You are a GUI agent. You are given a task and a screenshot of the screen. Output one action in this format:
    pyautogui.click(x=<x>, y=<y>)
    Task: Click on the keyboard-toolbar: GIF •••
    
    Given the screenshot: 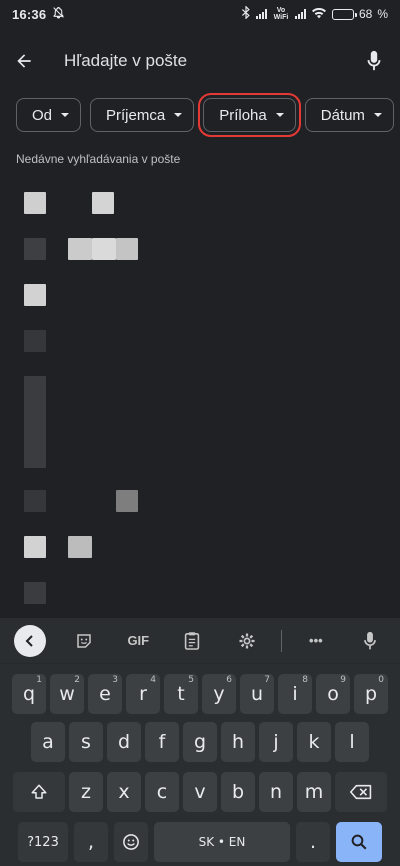 What is the action you would take?
    pyautogui.click(x=200, y=641)
    